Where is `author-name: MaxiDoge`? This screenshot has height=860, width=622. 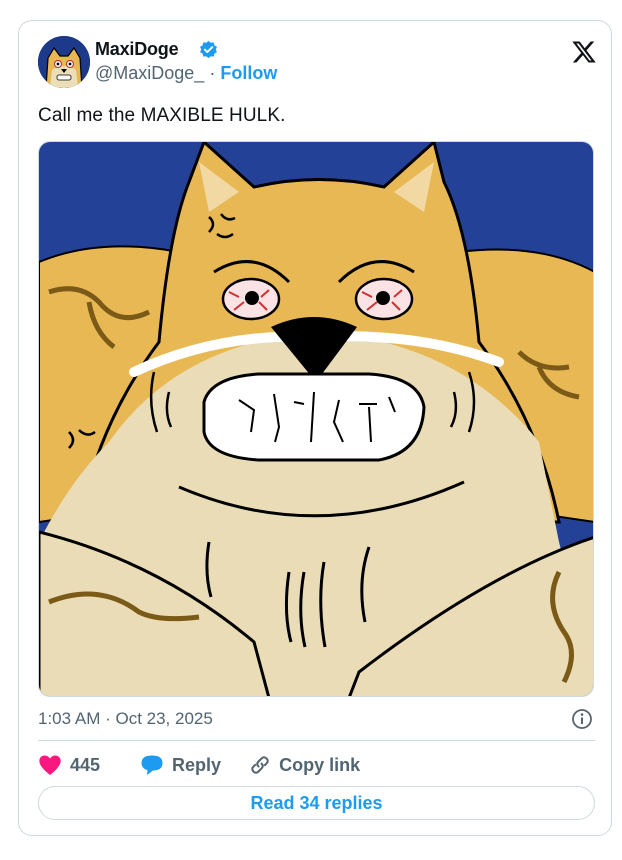 author-name: MaxiDoge is located at coordinates (137, 49).